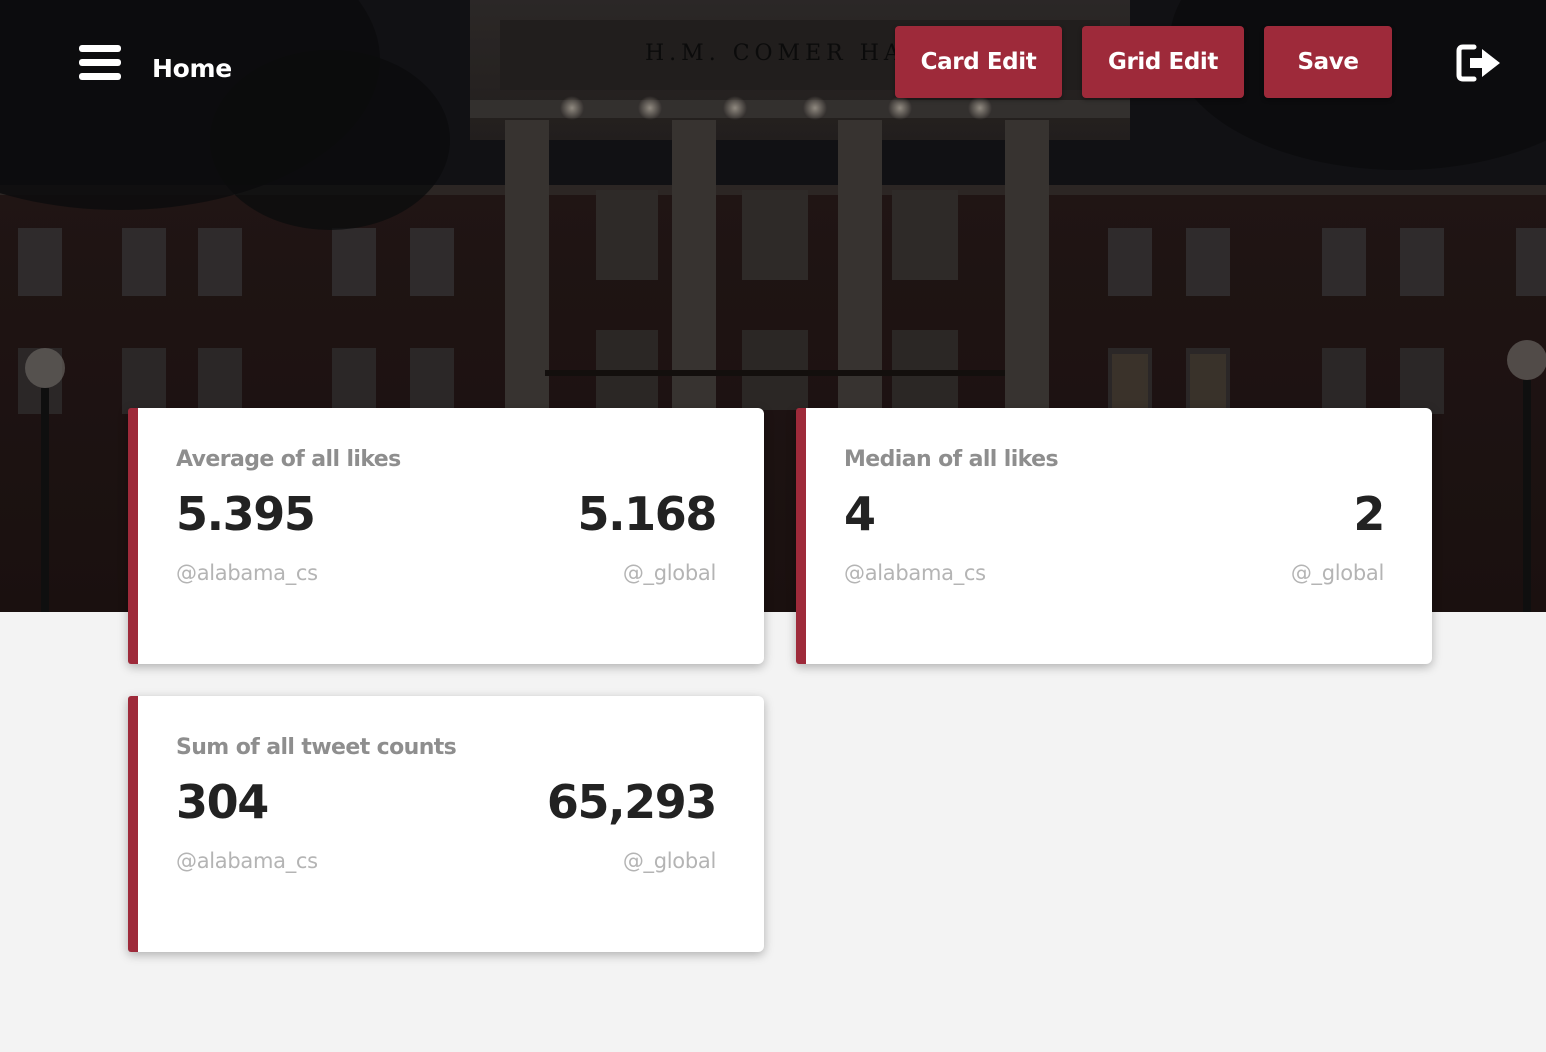 The width and height of the screenshot is (1546, 1052). What do you see at coordinates (1328, 62) in the screenshot?
I see `save-button: Save` at bounding box center [1328, 62].